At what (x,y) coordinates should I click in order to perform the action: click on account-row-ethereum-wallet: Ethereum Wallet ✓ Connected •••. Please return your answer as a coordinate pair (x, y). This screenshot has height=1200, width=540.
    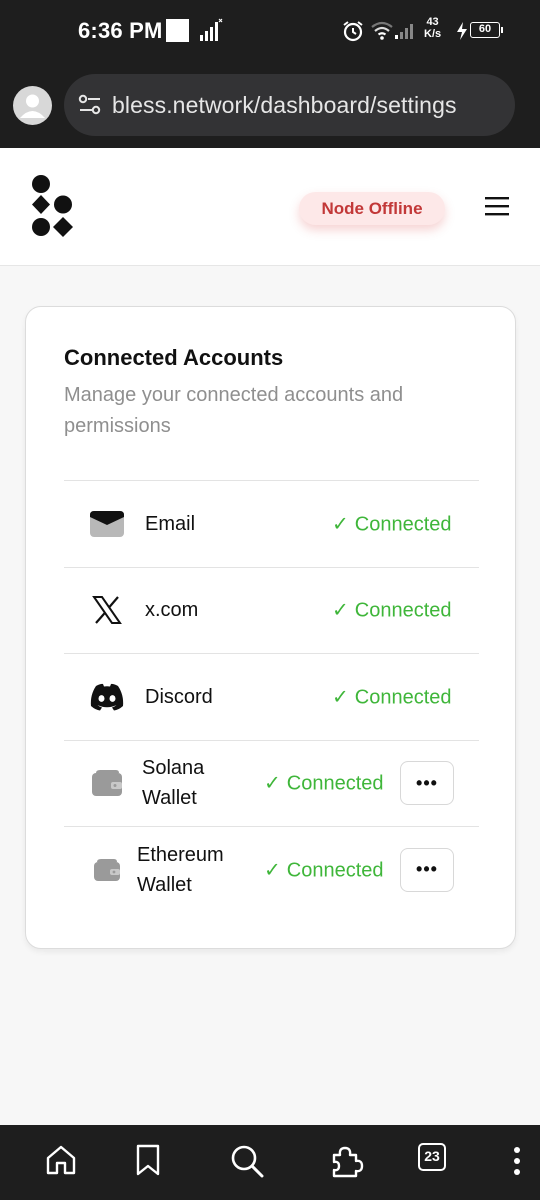
    Looking at the image, I should click on (271, 869).